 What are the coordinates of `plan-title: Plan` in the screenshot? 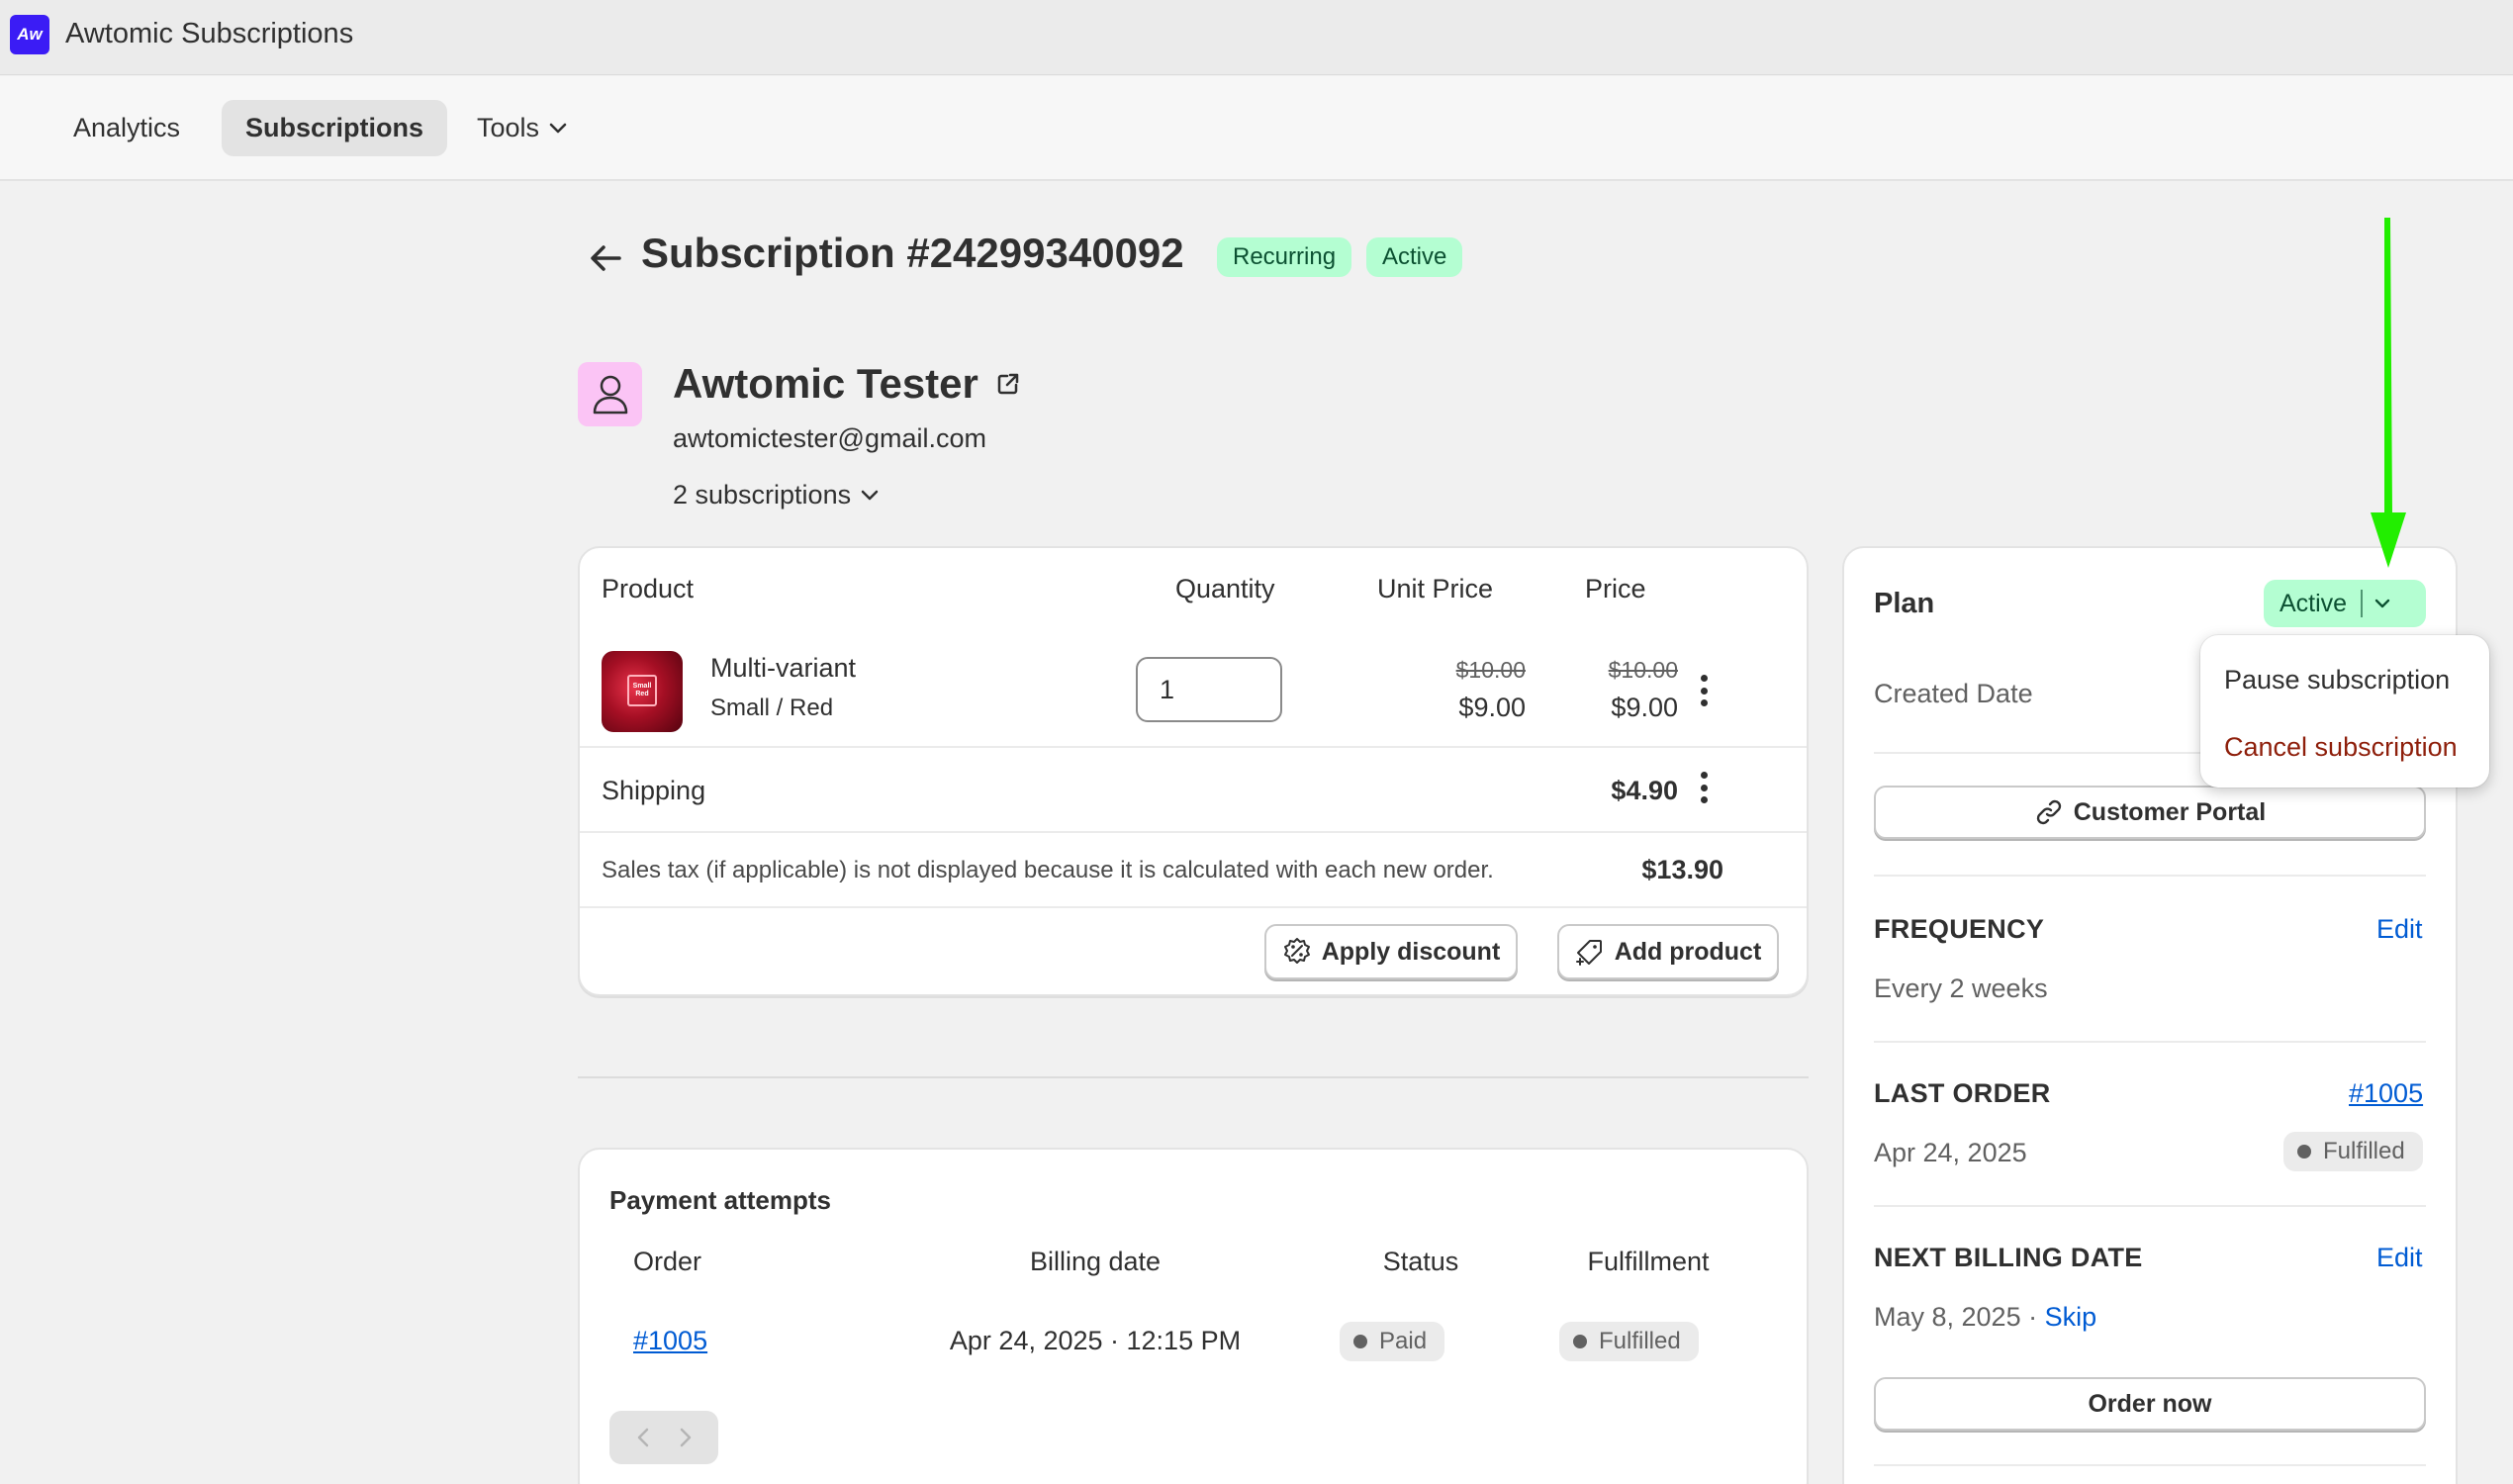 It's located at (1904, 603).